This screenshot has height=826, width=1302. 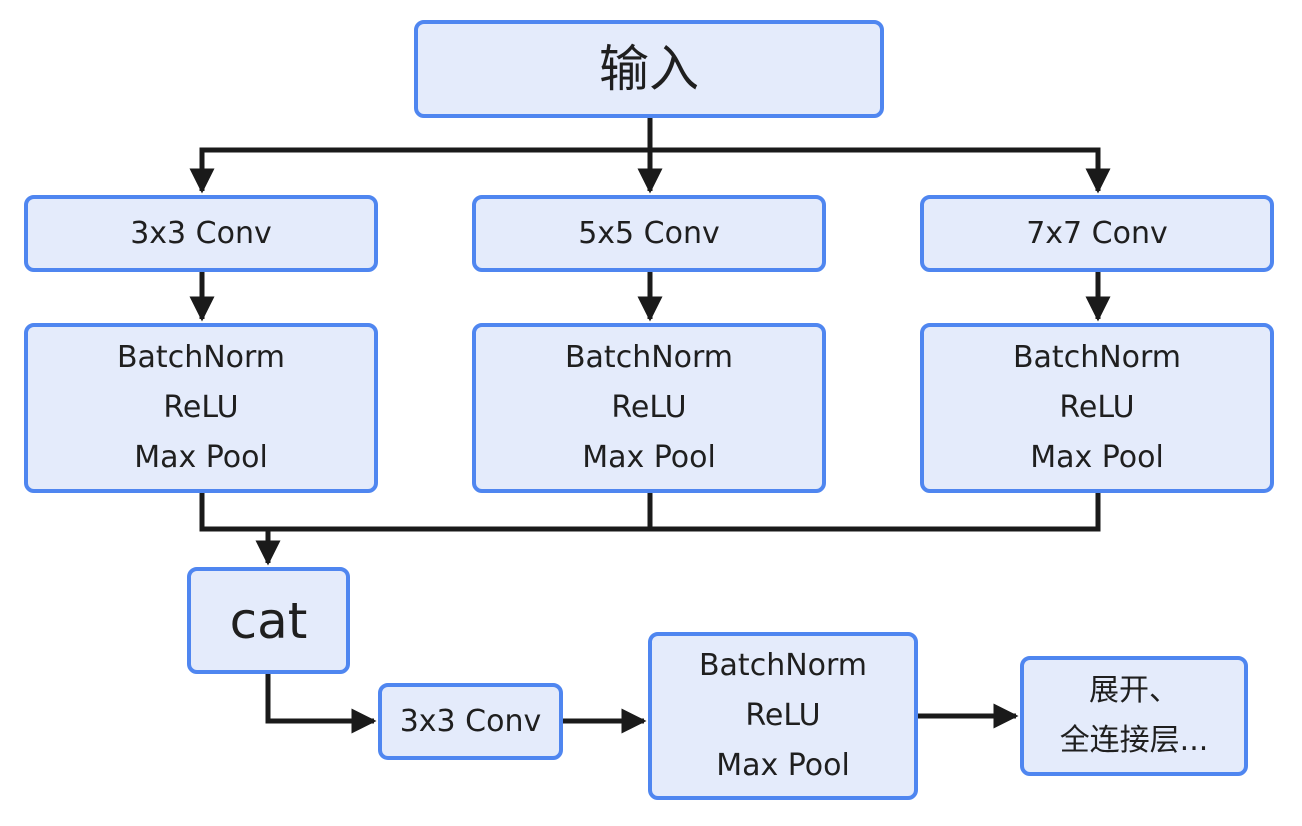 I want to click on cat-node: cat, so click(x=268, y=620).